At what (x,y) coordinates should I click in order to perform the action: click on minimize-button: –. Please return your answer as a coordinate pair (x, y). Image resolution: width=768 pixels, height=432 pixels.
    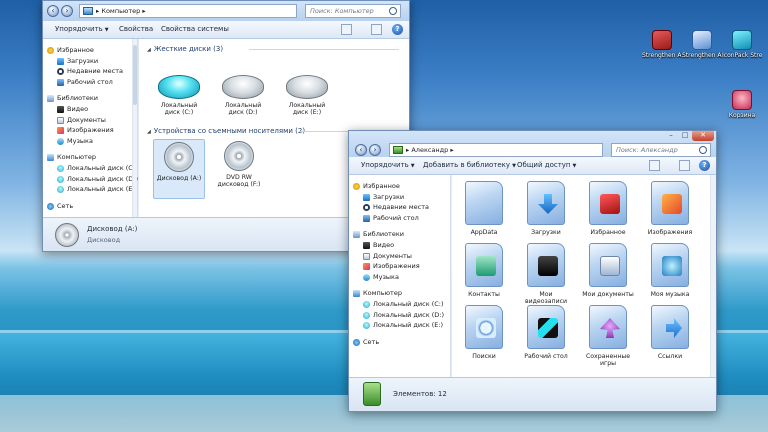
    Looking at the image, I should click on (671, 136).